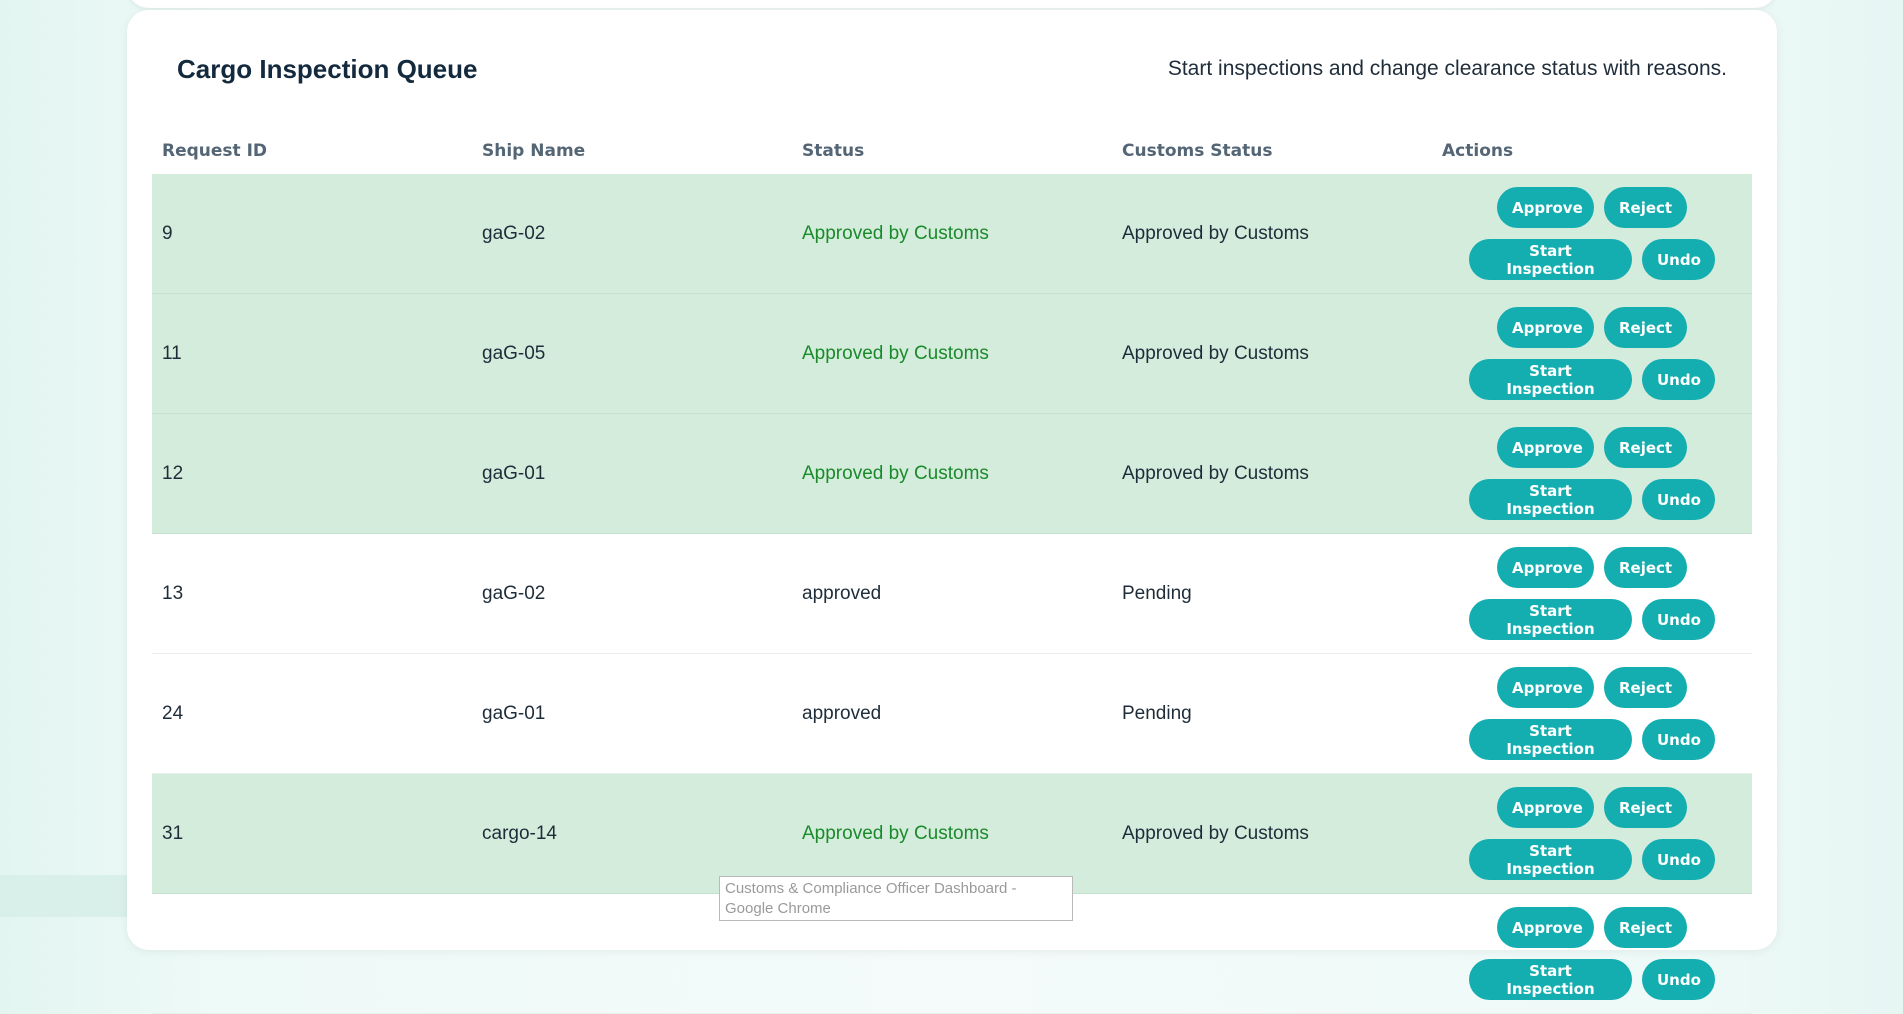 This screenshot has height=1014, width=1903. I want to click on request-id-cell, so click(312, 953).